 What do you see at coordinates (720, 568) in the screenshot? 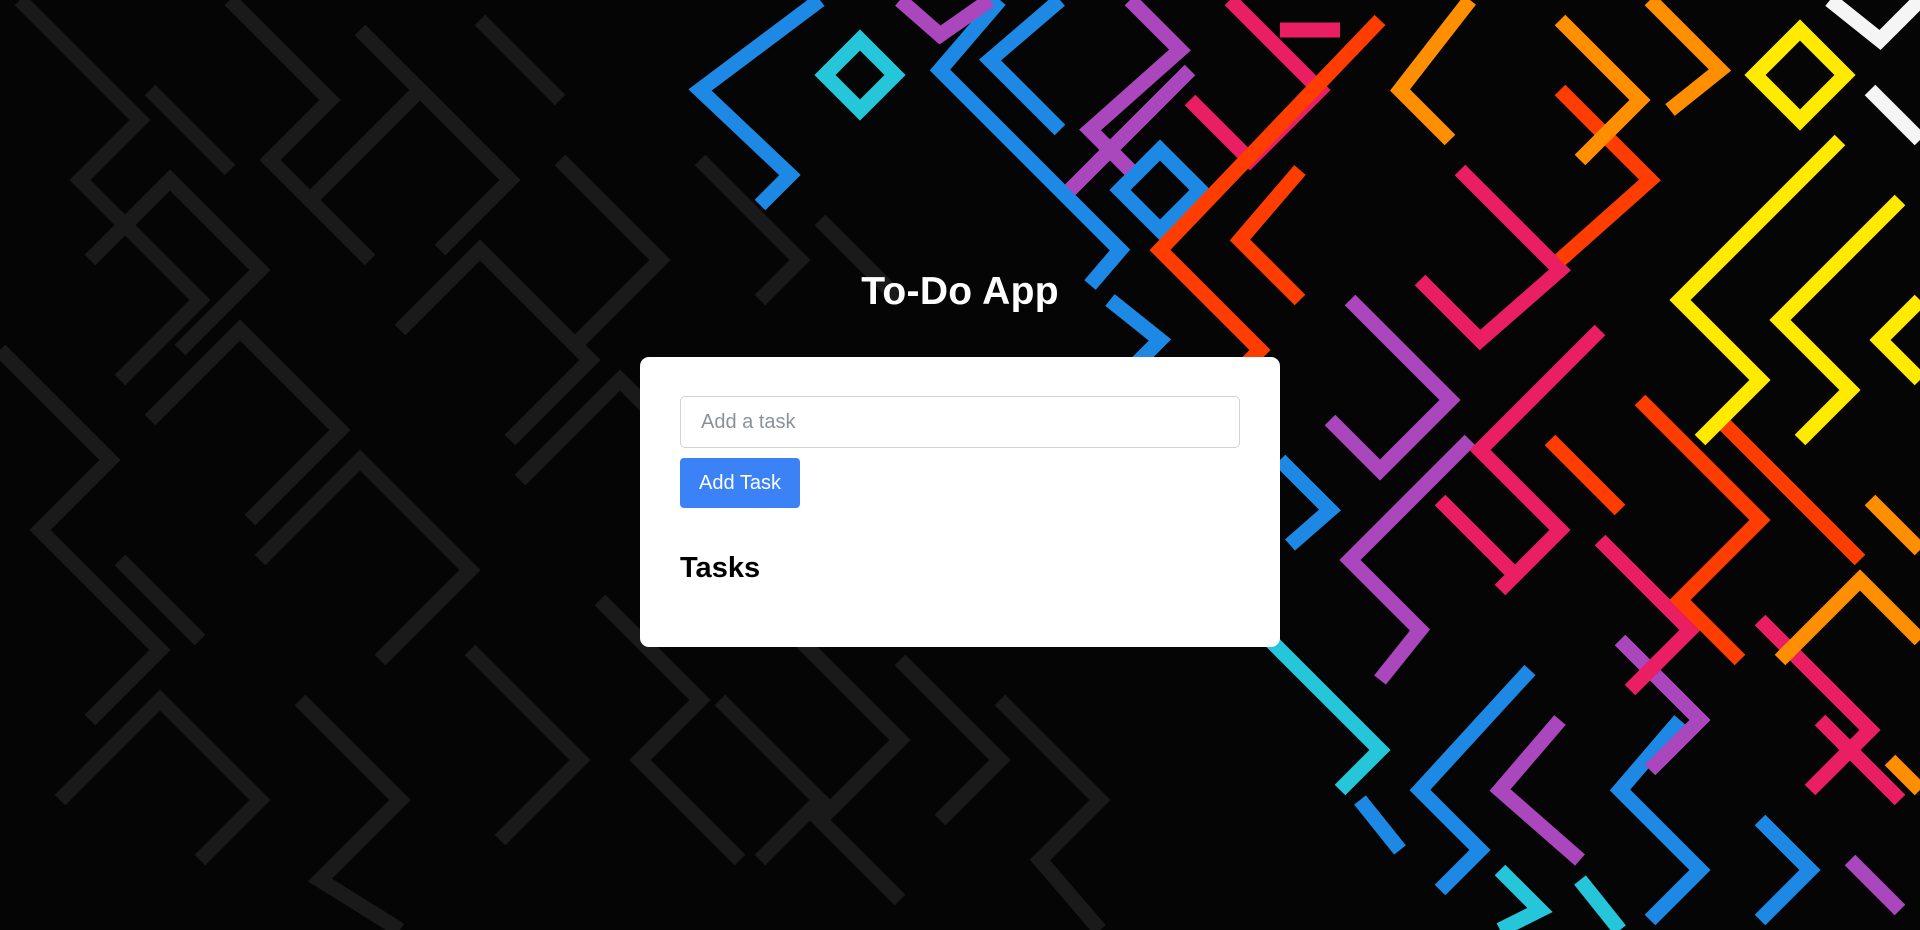
I see `tasks-heading: Tasks` at bounding box center [720, 568].